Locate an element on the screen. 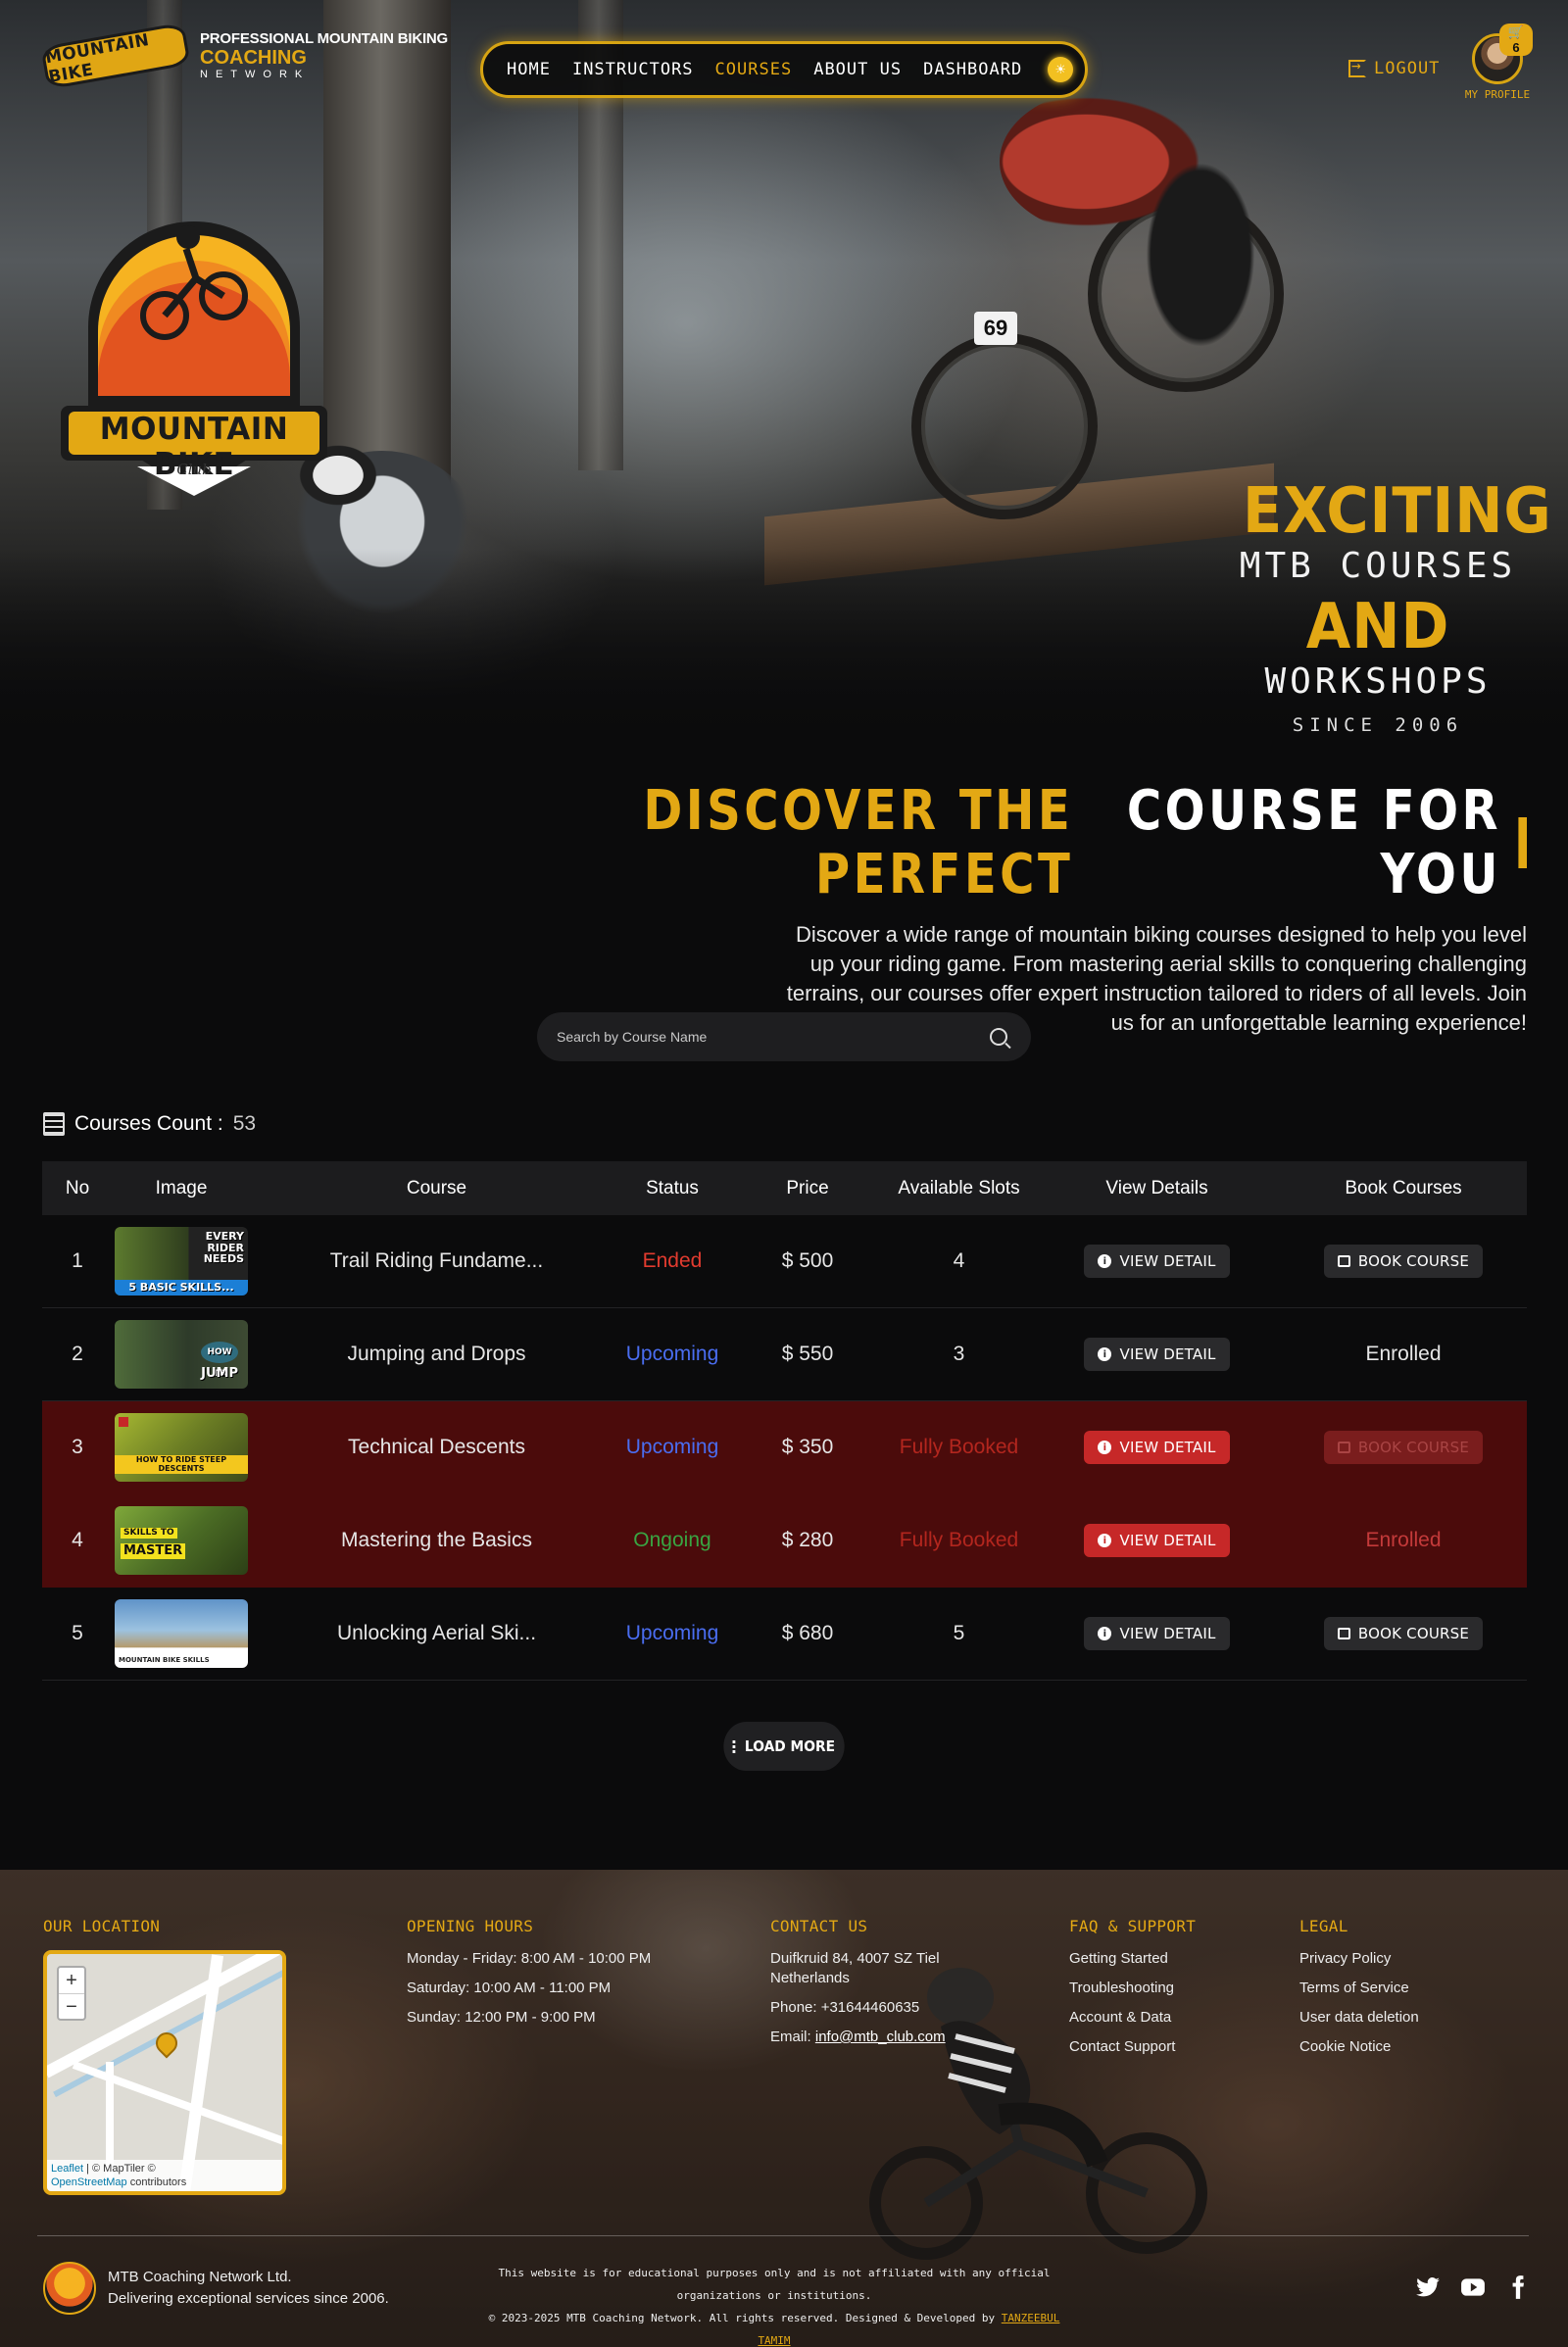 The height and width of the screenshot is (2347, 1568). contact-email-row: Email: info@mtb_club.com is located at coordinates (863, 2038).